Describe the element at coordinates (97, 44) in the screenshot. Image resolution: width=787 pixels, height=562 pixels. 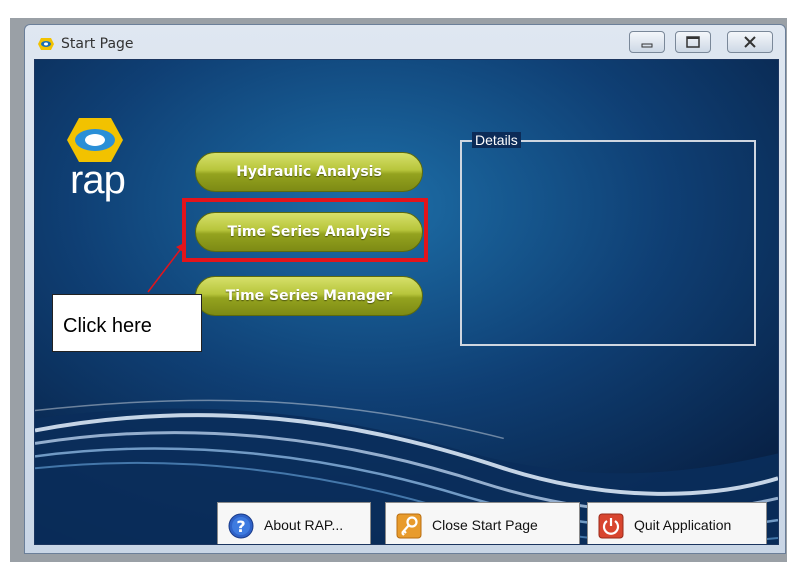
I see `window-title: Start Page` at that location.